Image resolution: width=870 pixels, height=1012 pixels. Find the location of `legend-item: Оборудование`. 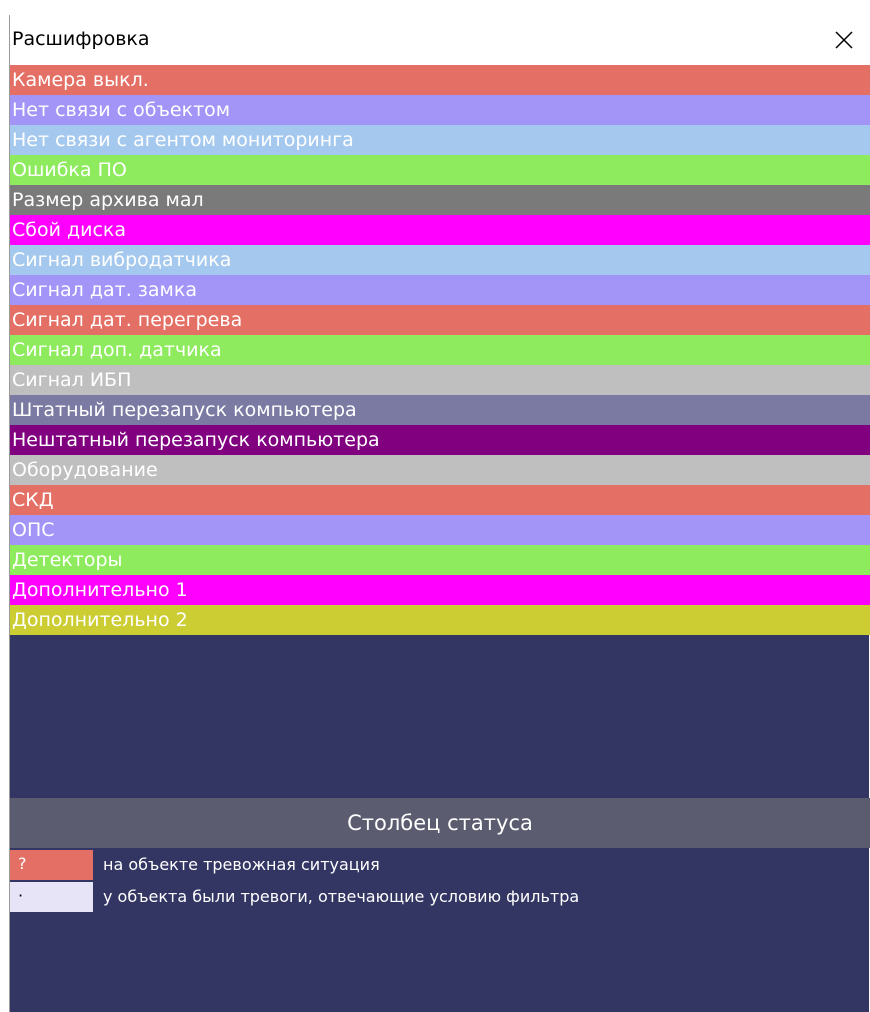

legend-item: Оборудование is located at coordinates (440, 470).